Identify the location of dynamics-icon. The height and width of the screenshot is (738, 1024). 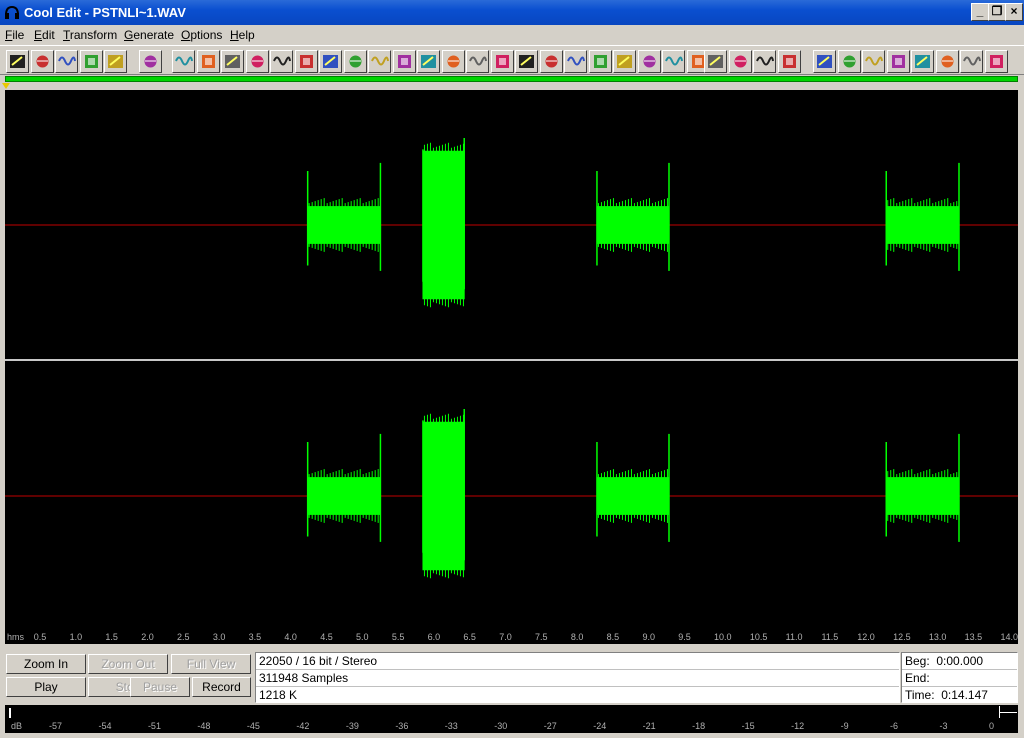
(576, 61).